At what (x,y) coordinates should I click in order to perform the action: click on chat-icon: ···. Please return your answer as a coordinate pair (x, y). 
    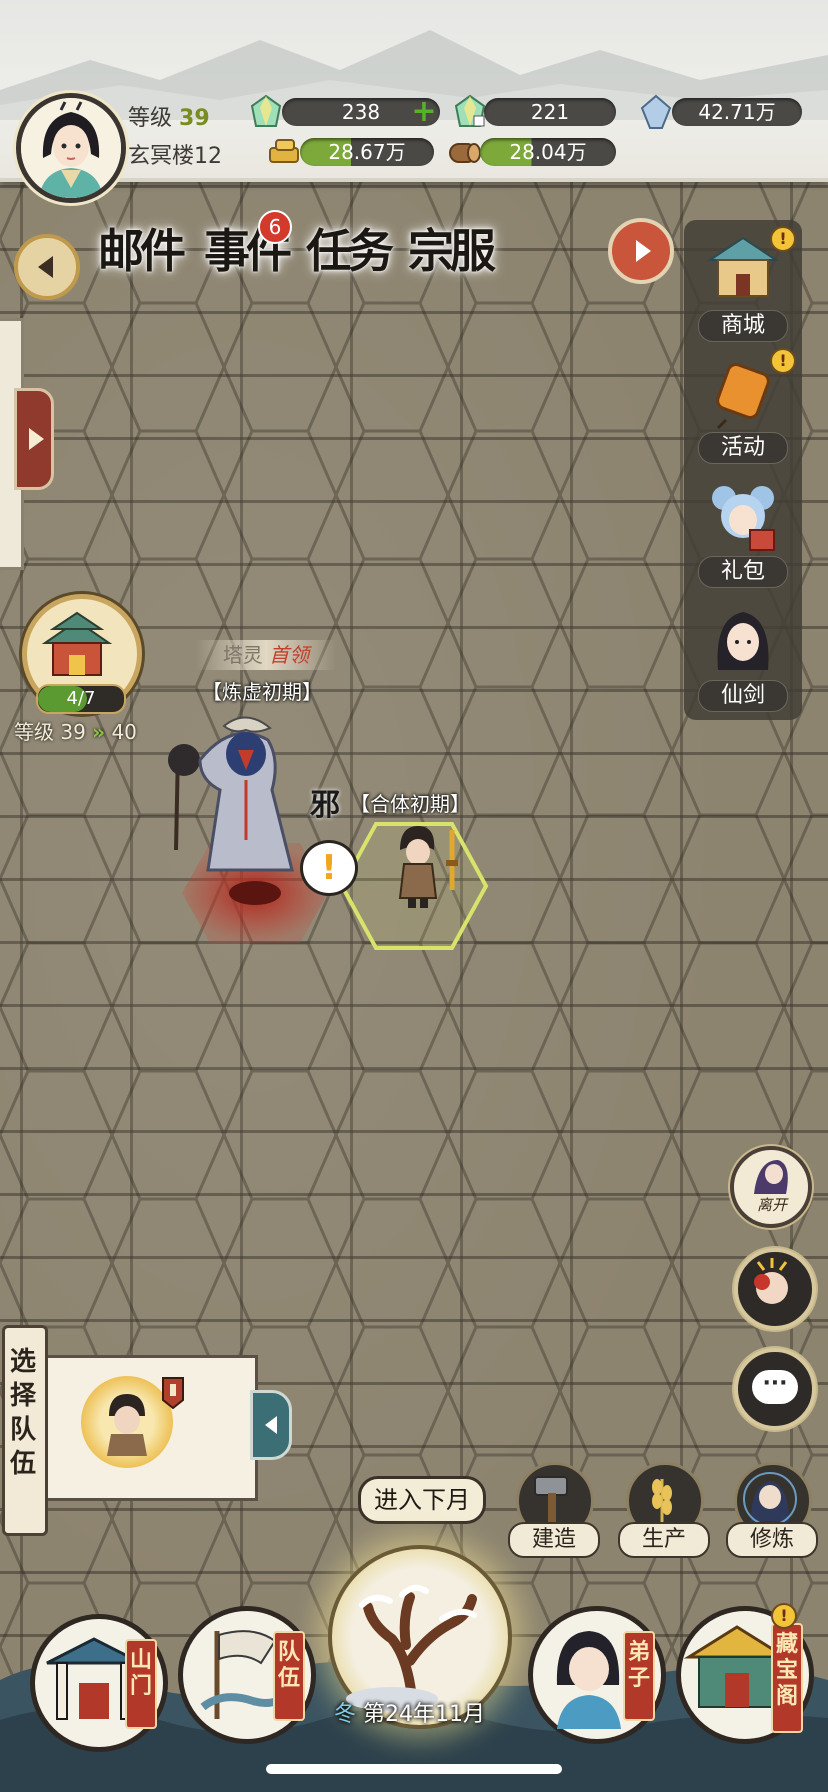
    Looking at the image, I should click on (775, 1387).